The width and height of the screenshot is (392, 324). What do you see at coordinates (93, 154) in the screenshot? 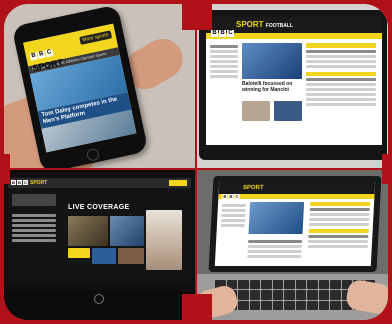
I see `home-button` at bounding box center [93, 154].